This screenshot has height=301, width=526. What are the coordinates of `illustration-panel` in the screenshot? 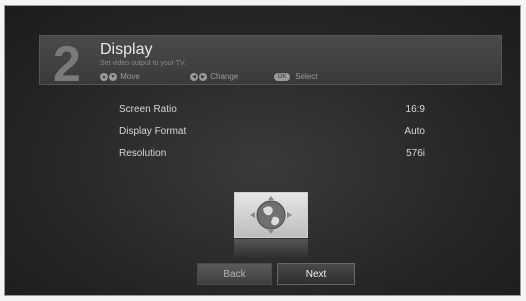 It's located at (271, 215).